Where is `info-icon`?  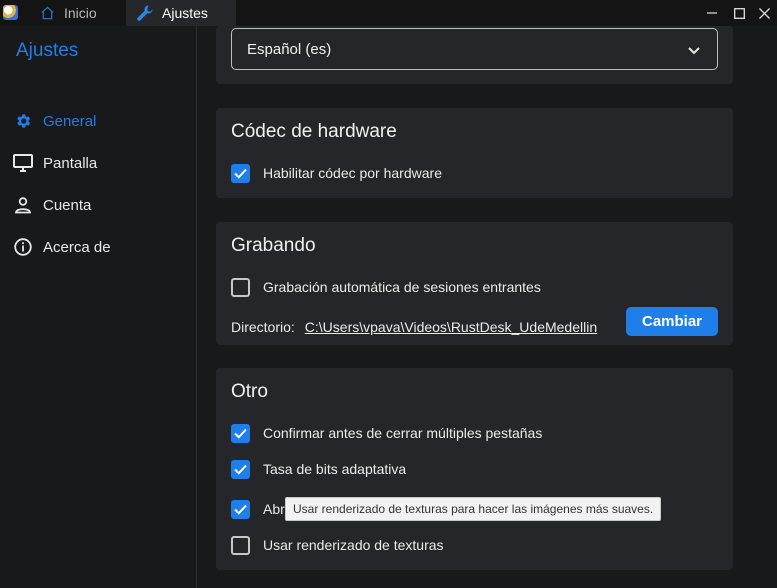
info-icon is located at coordinates (23, 247).